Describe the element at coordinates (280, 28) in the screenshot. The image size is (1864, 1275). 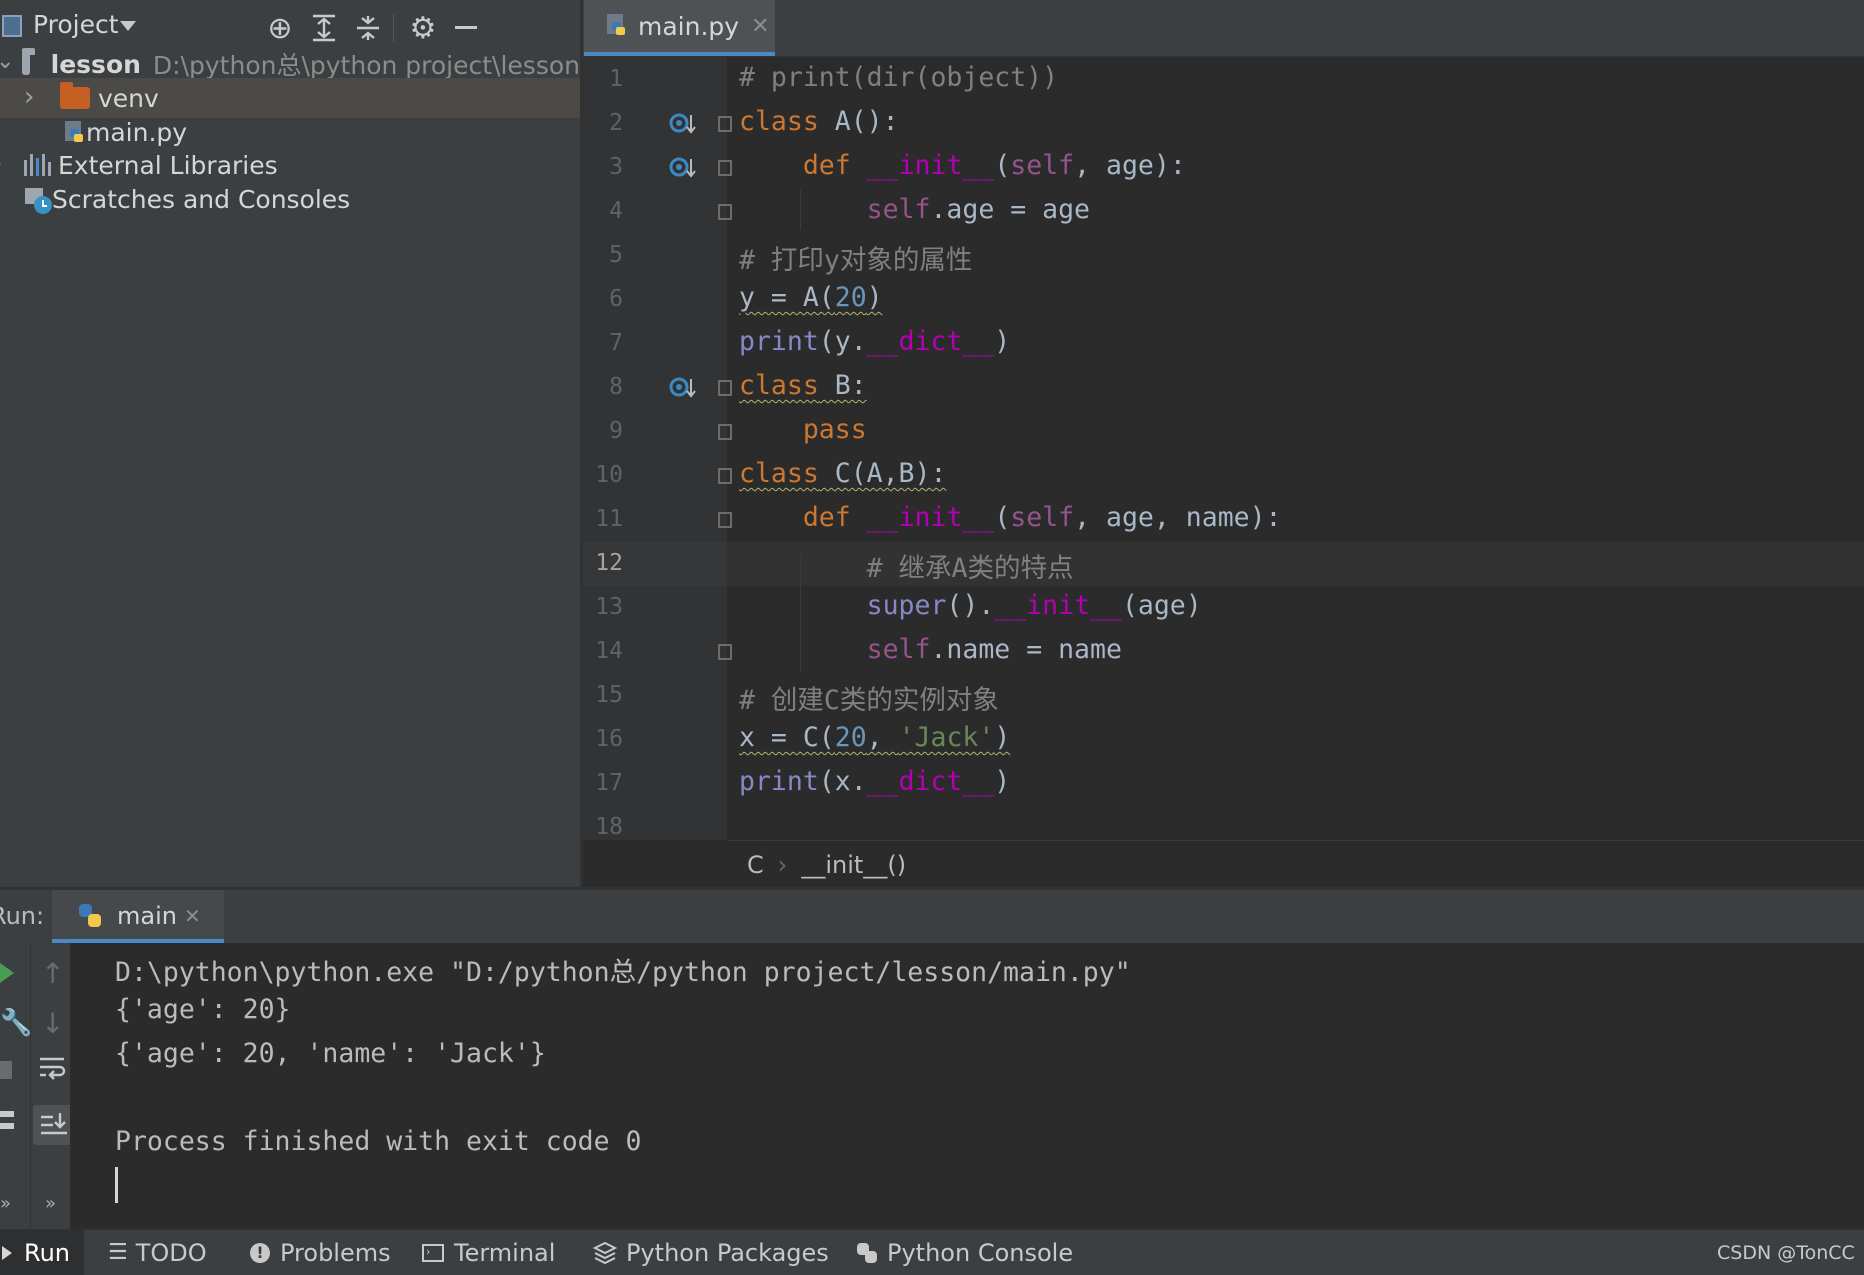
I see `locate-target-icon: ⊕` at that location.